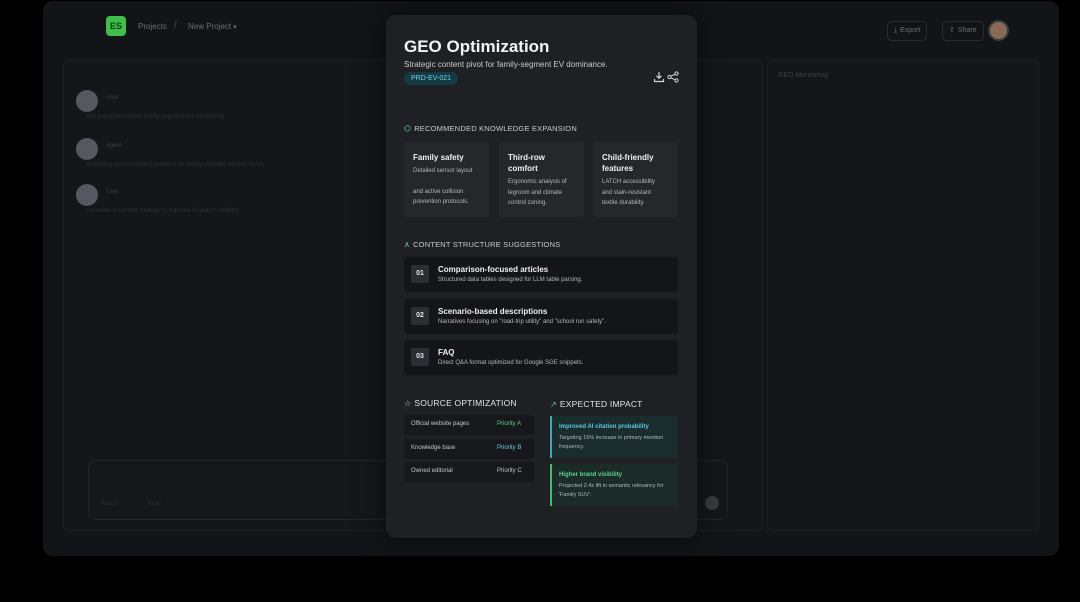 The height and width of the screenshot is (602, 1080). What do you see at coordinates (627, 192) in the screenshot?
I see `knowledge-card-desc: and stain-resistant` at bounding box center [627, 192].